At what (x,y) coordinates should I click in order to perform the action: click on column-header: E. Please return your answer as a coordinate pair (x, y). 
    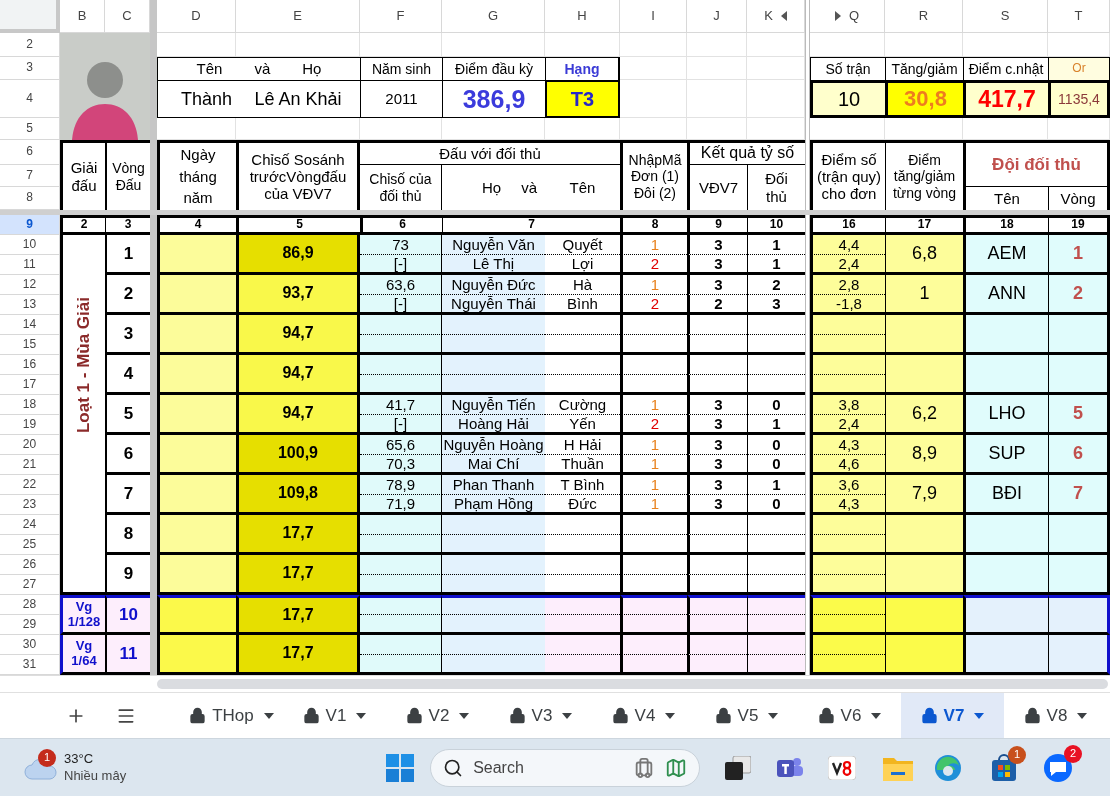
    Looking at the image, I should click on (298, 16).